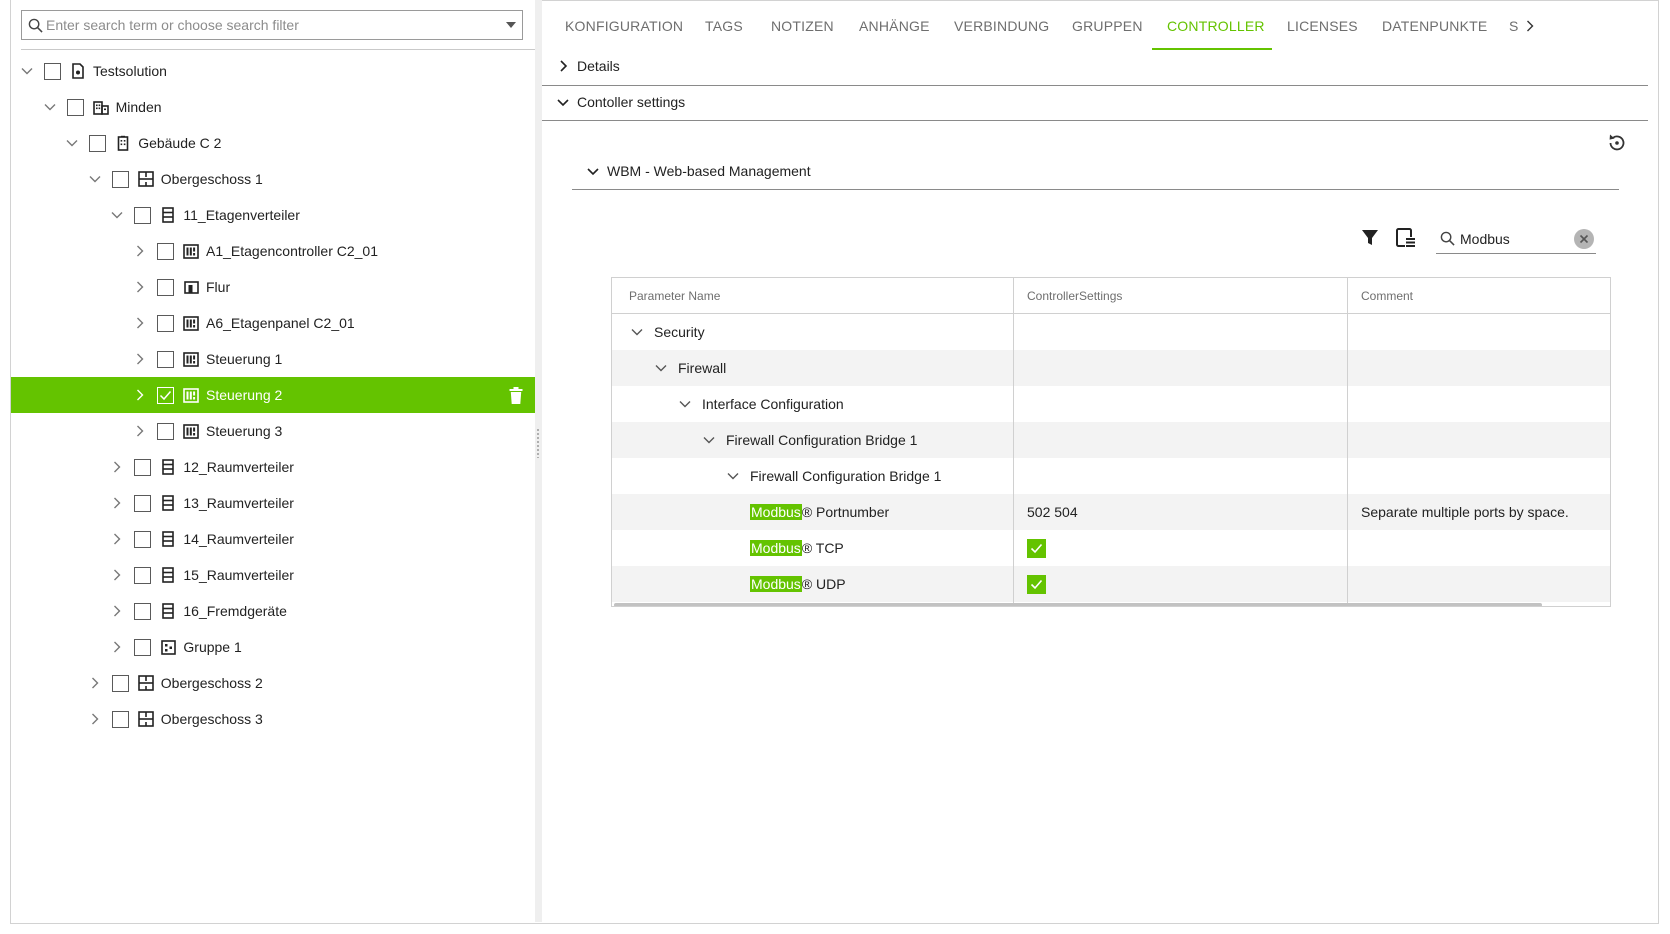  Describe the element at coordinates (273, 503) in the screenshot. I see `tree-node: 13_Raumverteiler` at that location.